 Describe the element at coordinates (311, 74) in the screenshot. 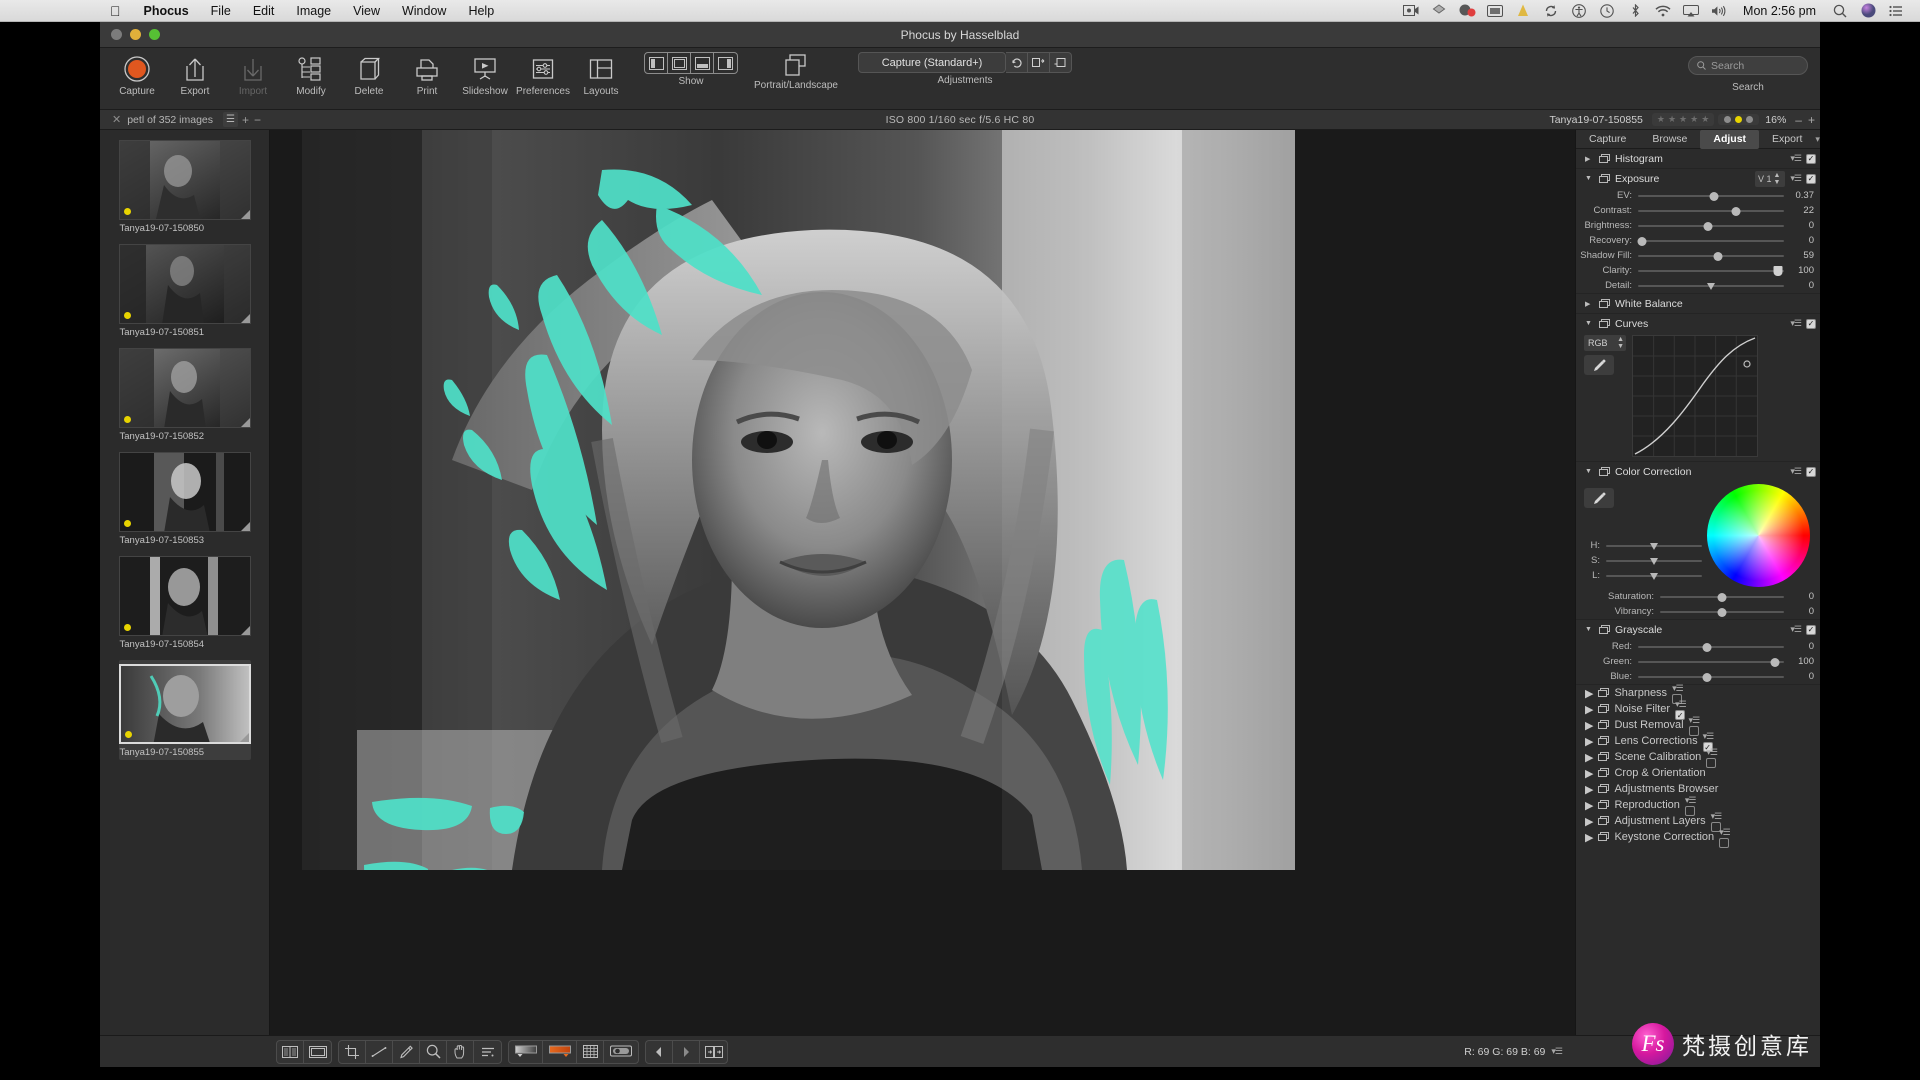

I see `toolbar-modify-button: Modify` at that location.